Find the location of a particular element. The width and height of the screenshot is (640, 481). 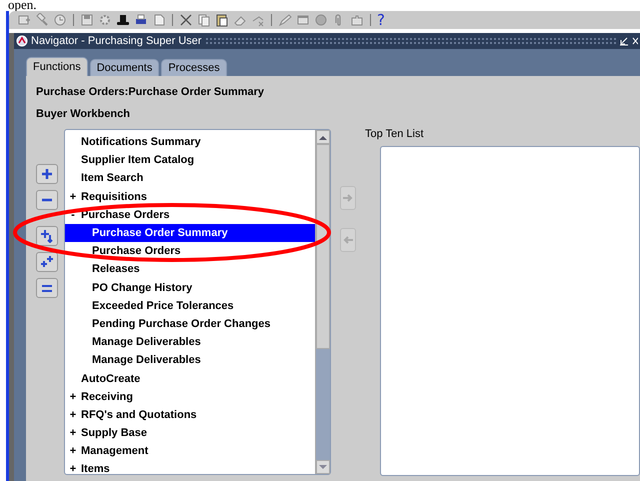

help-button: ? is located at coordinates (381, 20).